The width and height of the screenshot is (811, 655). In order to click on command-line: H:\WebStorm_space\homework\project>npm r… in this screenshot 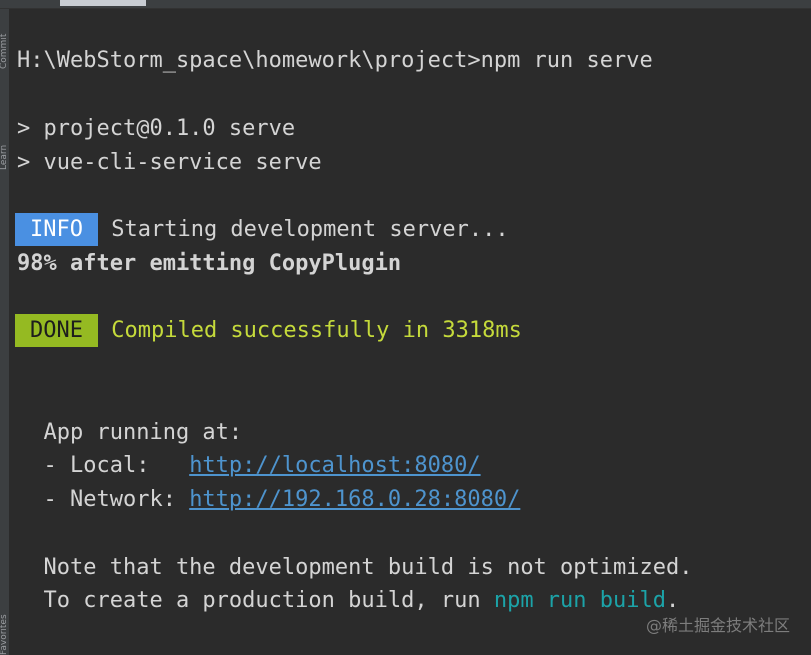, I will do `click(335, 60)`.